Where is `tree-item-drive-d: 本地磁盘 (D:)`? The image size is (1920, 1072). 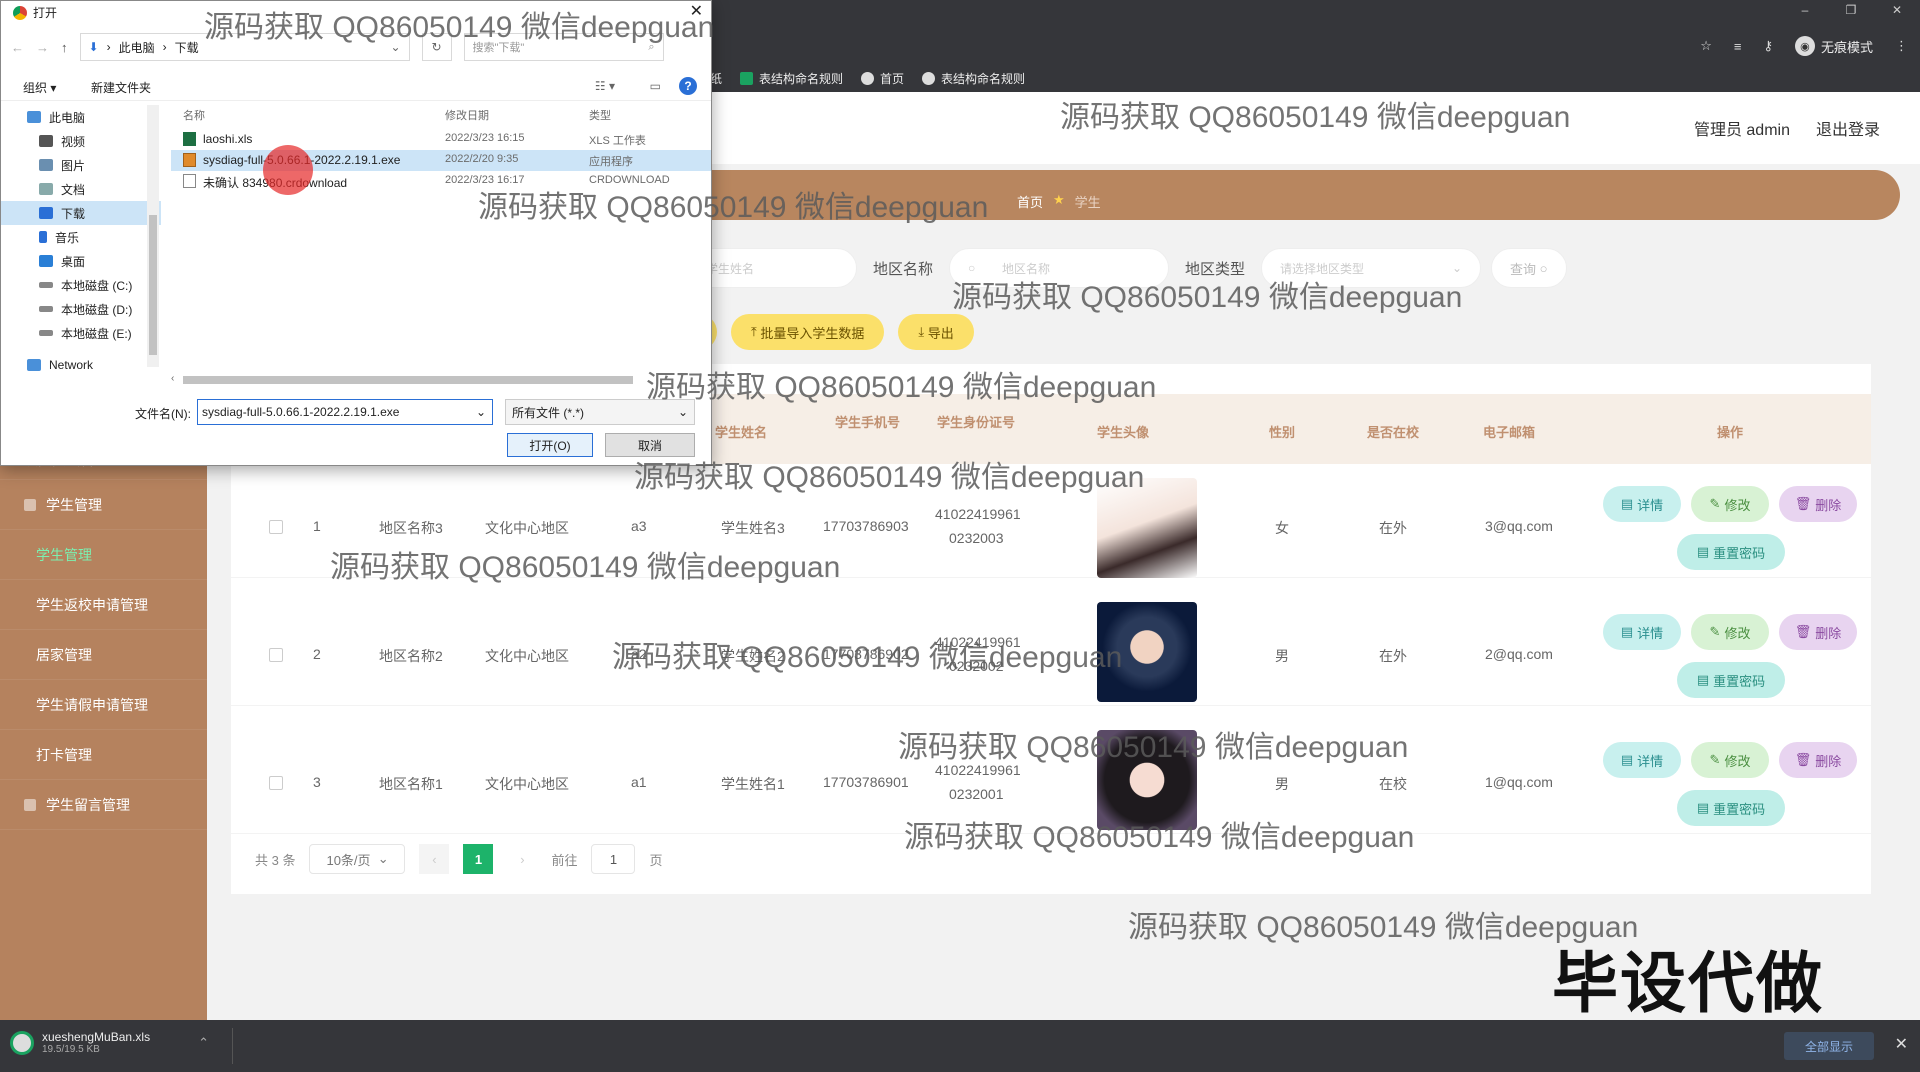 tree-item-drive-d: 本地磁盘 (D:) is located at coordinates (81, 309).